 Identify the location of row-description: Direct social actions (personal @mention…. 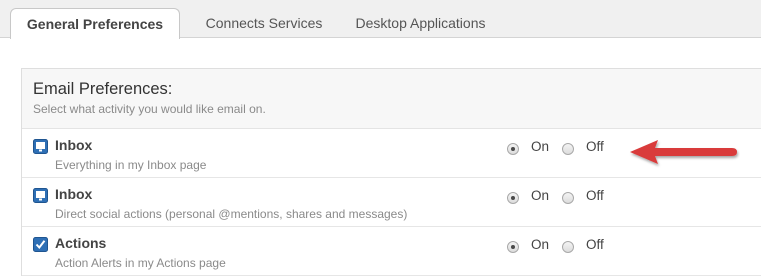
(231, 214).